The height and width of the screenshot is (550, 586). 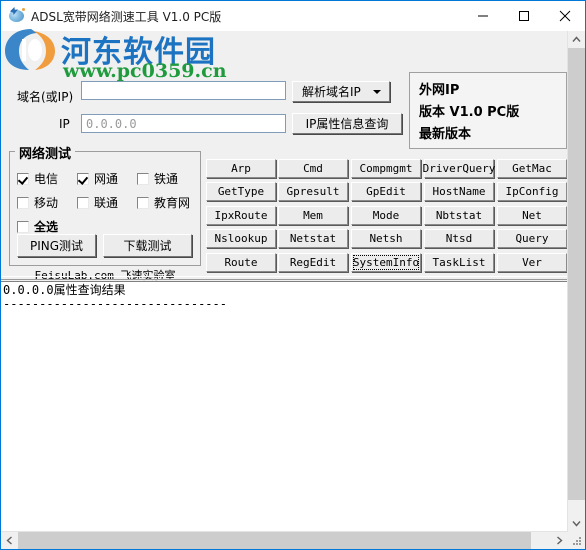 What do you see at coordinates (106, 179) in the screenshot?
I see `checkbox-label: 网通` at bounding box center [106, 179].